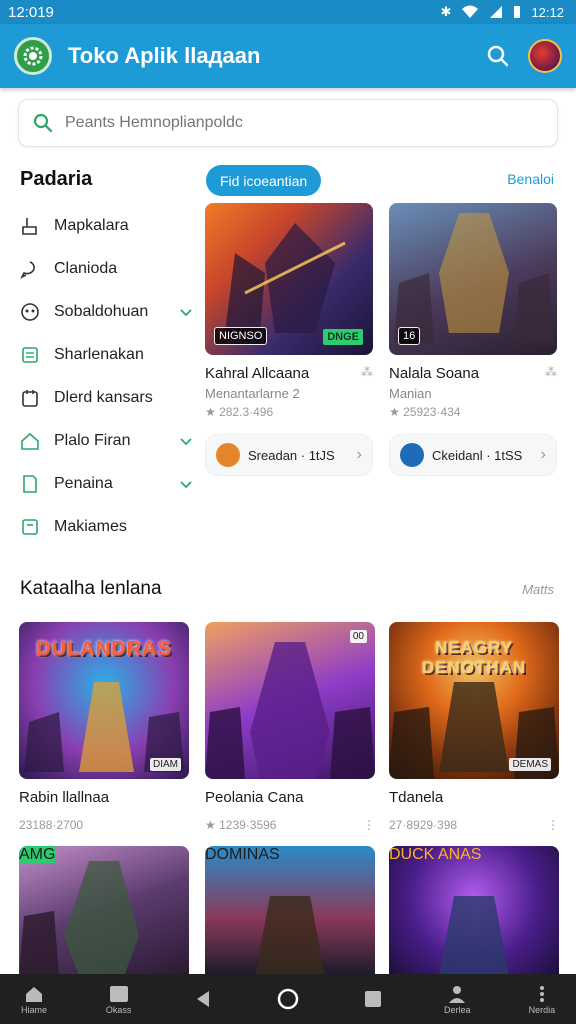 The width and height of the screenshot is (576, 1024). What do you see at coordinates (30, 312) in the screenshot?
I see `gamepad-icon` at bounding box center [30, 312].